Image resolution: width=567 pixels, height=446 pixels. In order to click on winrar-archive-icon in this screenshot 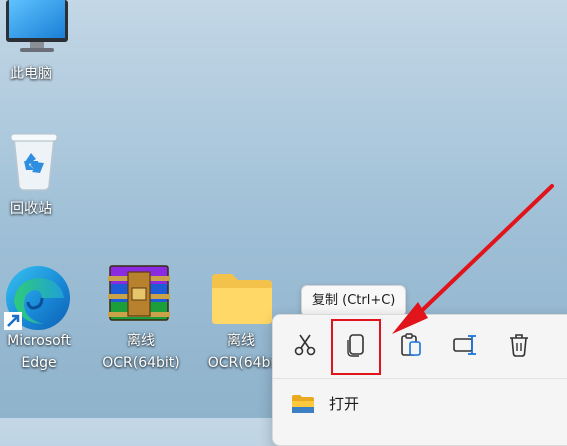, I will do `click(139, 293)`.